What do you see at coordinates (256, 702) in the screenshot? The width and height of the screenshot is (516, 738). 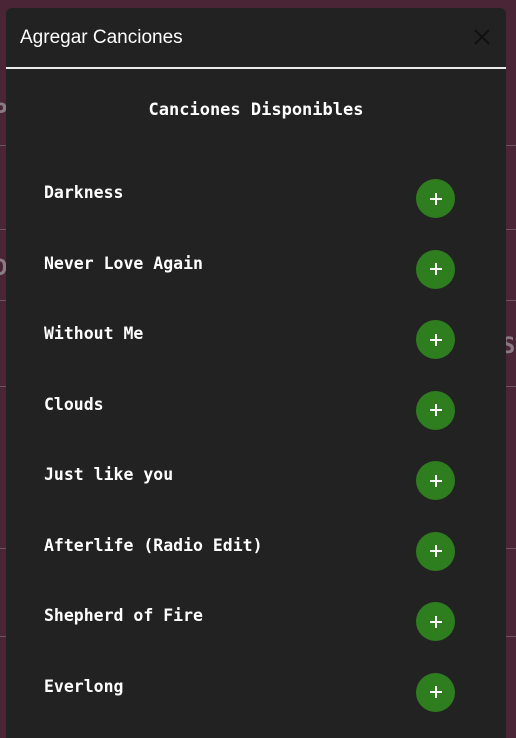 I see `list-item: Everlong` at bounding box center [256, 702].